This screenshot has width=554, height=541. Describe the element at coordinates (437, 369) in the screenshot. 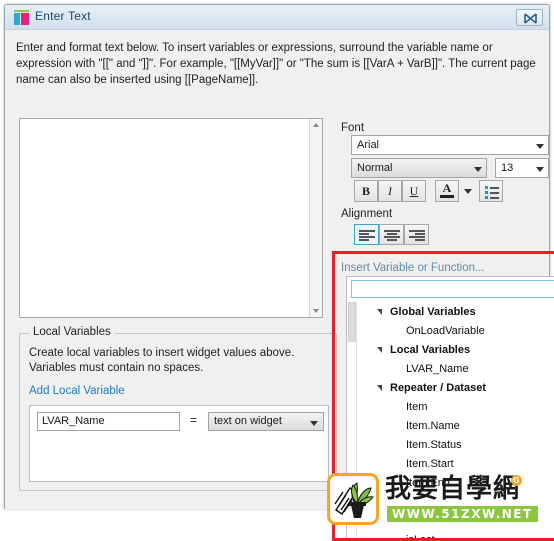

I see `tree-item-label: LVAR_Name` at that location.